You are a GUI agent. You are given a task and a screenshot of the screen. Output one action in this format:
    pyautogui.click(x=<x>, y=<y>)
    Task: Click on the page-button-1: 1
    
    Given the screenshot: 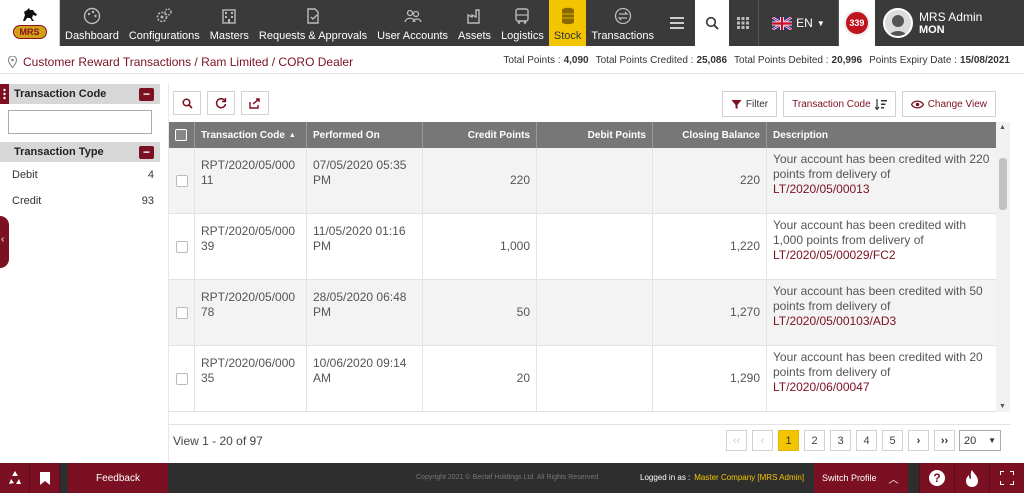 What is the action you would take?
    pyautogui.click(x=788, y=440)
    